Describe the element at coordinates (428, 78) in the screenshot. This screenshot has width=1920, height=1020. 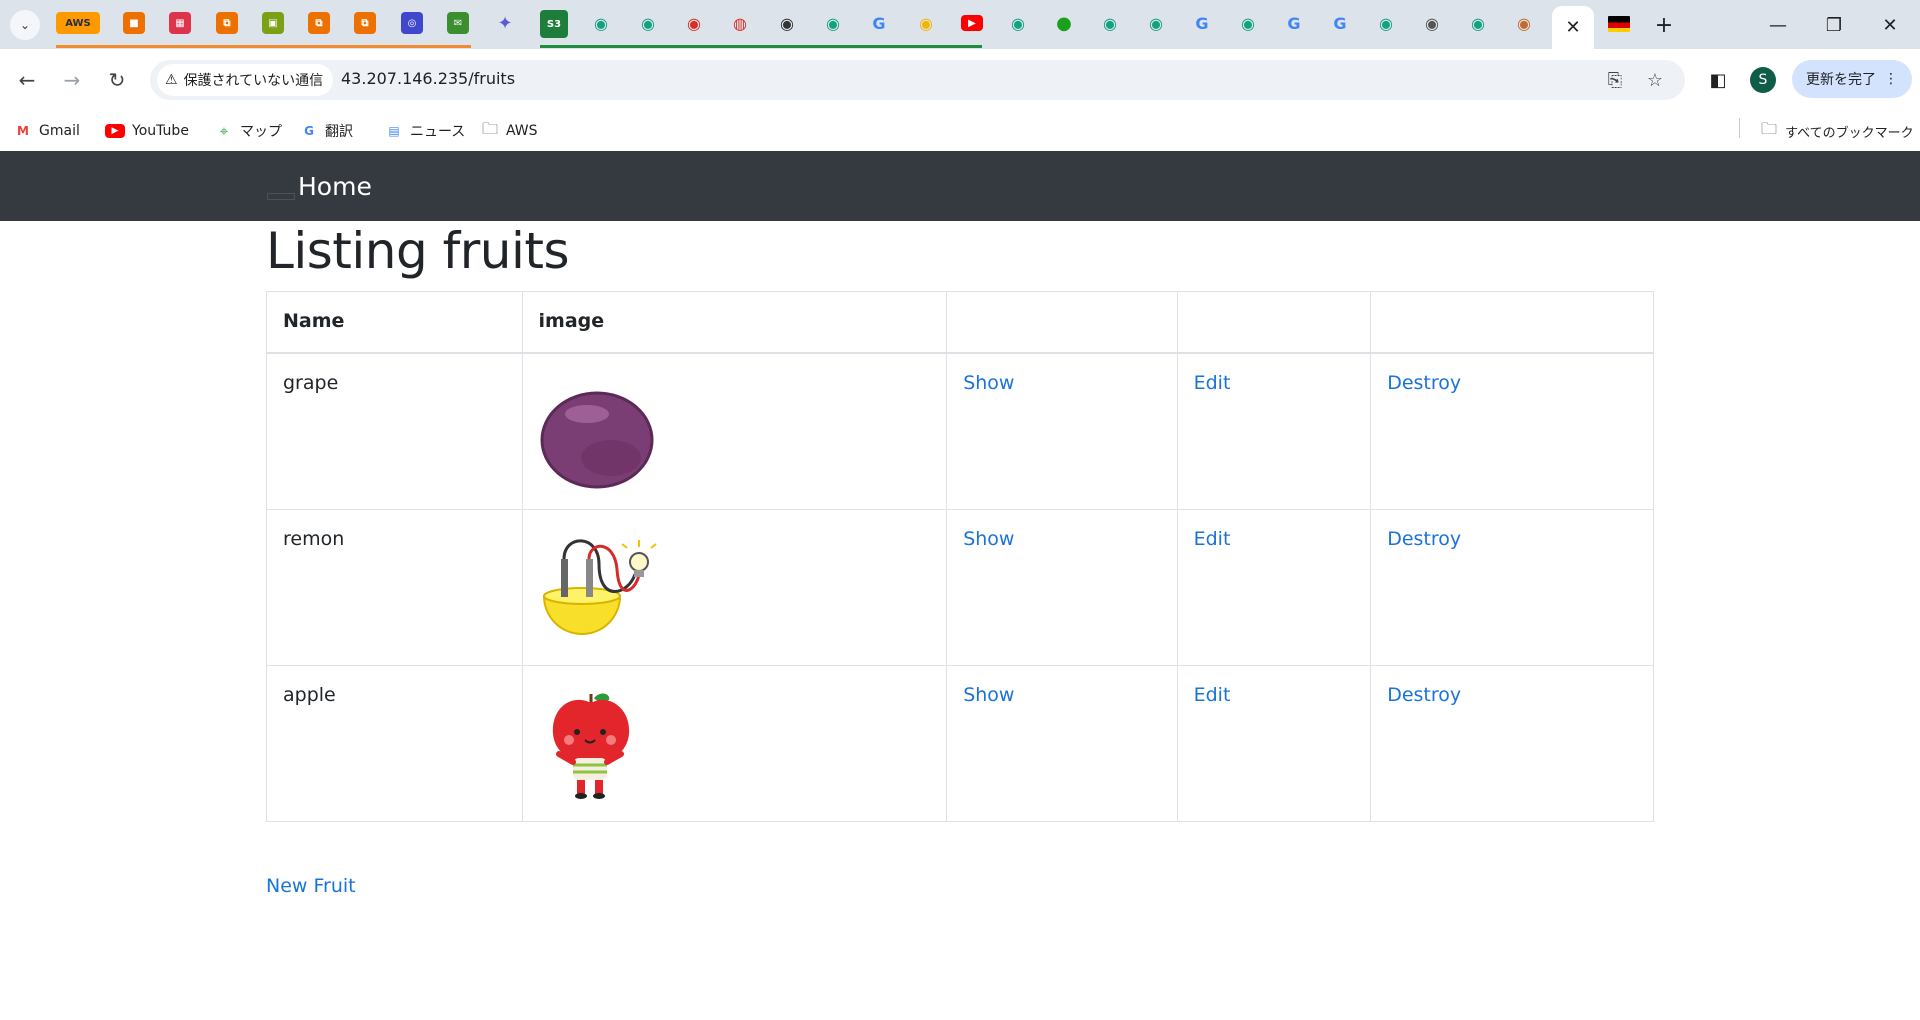
I see `url-text: 43.207.146.235/fruits` at that location.